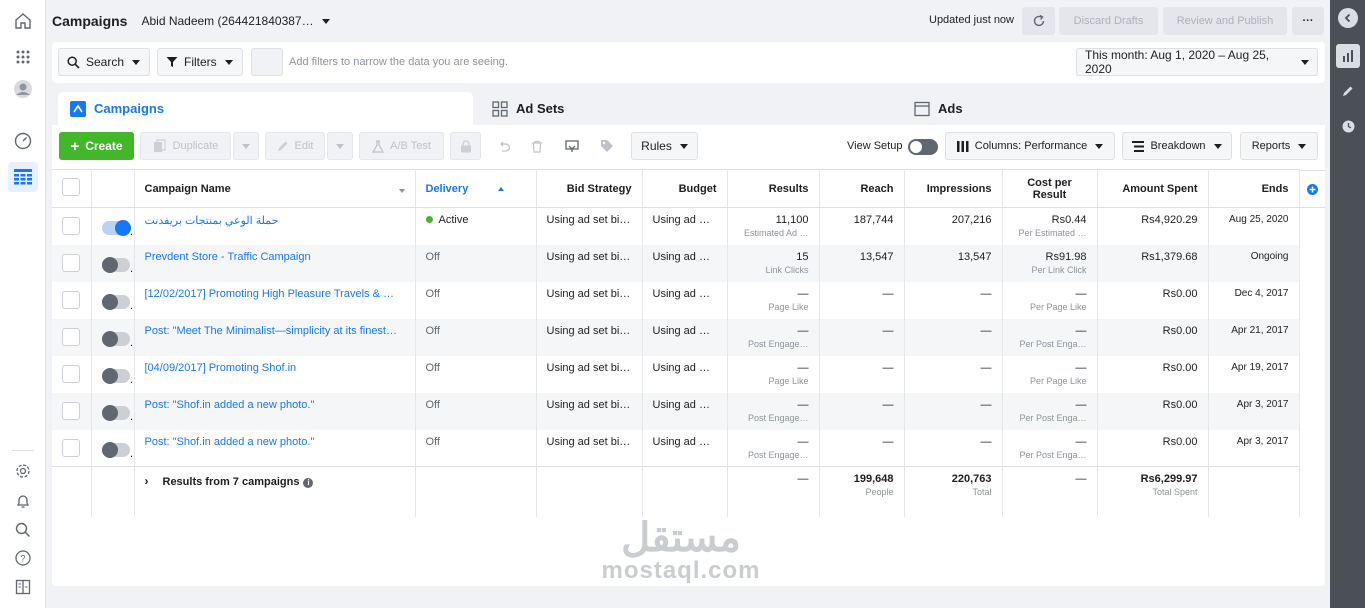 The image size is (1365, 608). What do you see at coordinates (1069, 220) in the screenshot?
I see `cost-per-result-value: Rs0.44` at bounding box center [1069, 220].